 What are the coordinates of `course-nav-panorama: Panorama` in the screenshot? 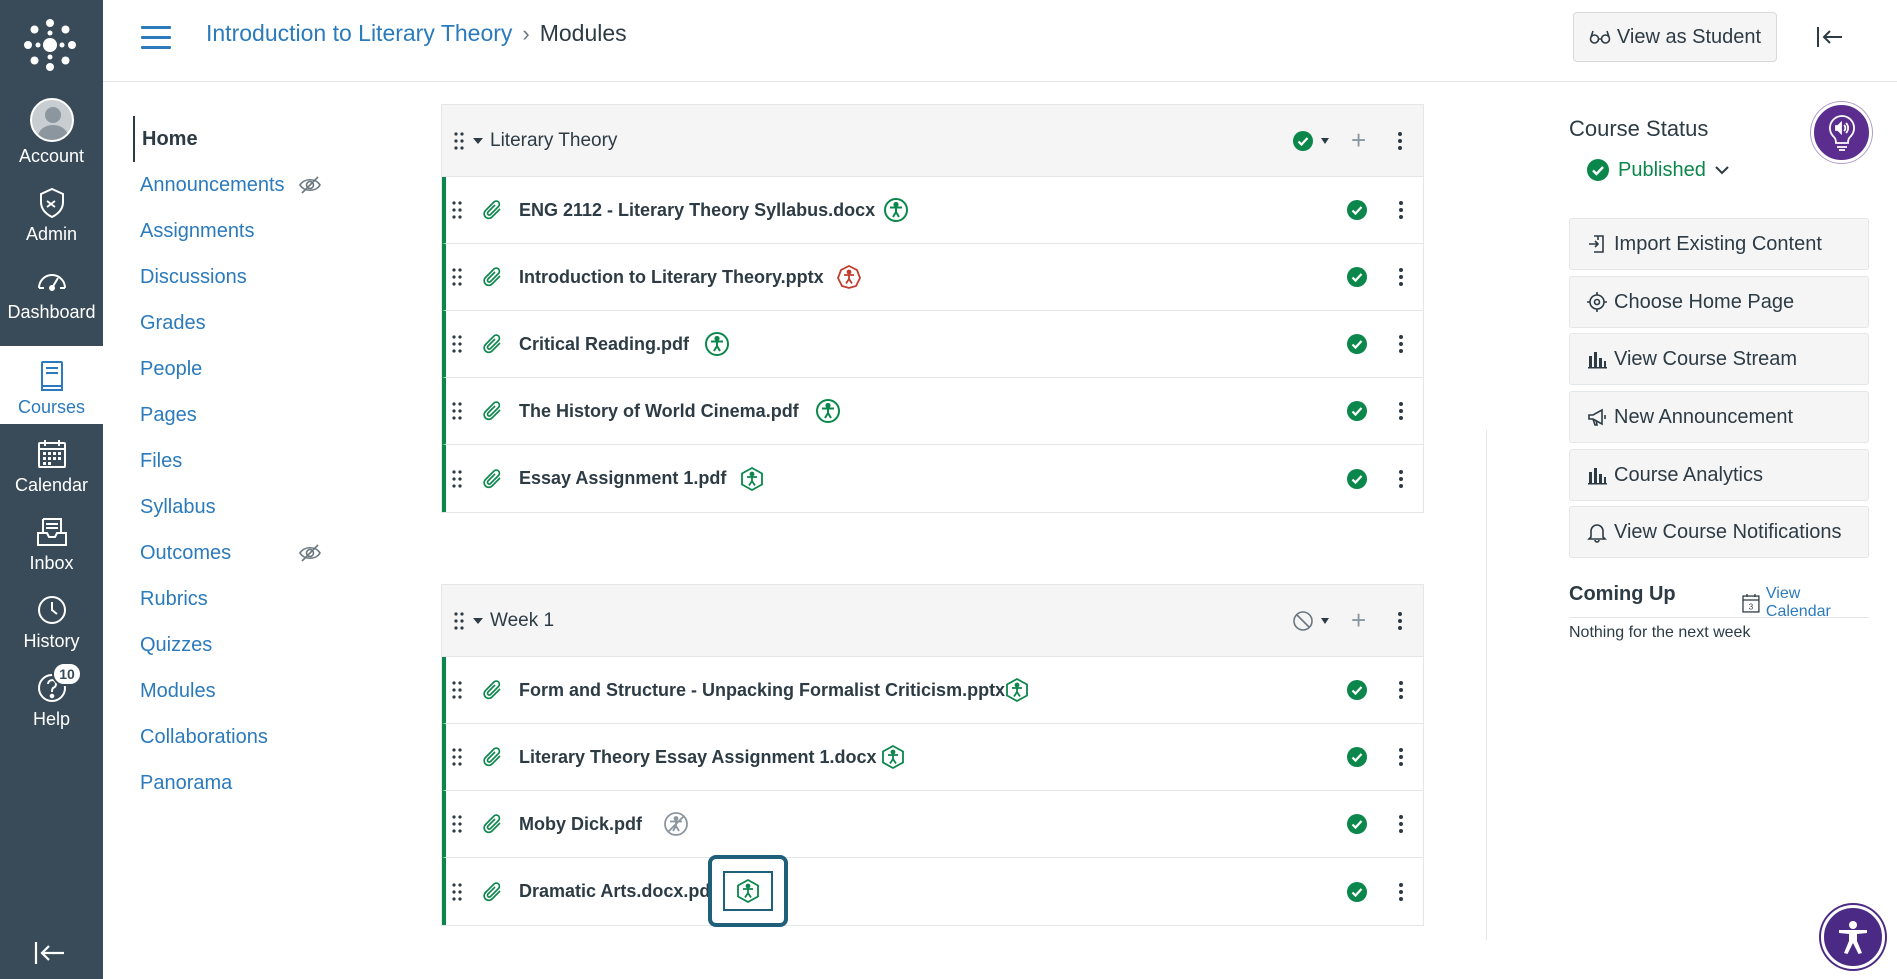 It's located at (243, 783).